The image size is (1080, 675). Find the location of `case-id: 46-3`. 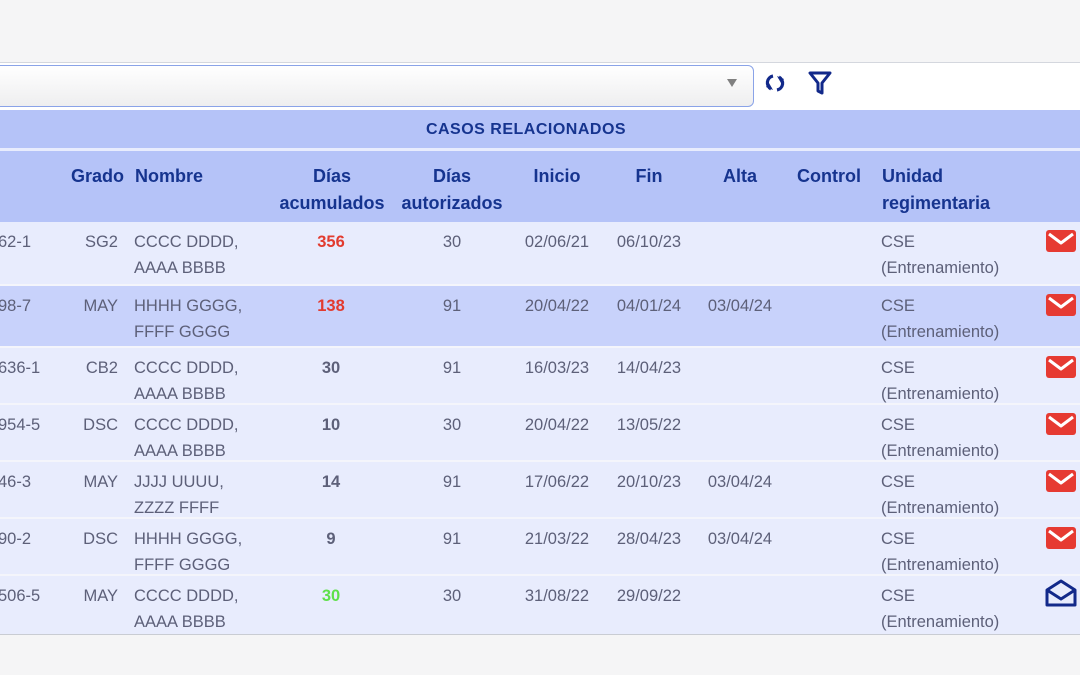

case-id: 46-3 is located at coordinates (16, 482).